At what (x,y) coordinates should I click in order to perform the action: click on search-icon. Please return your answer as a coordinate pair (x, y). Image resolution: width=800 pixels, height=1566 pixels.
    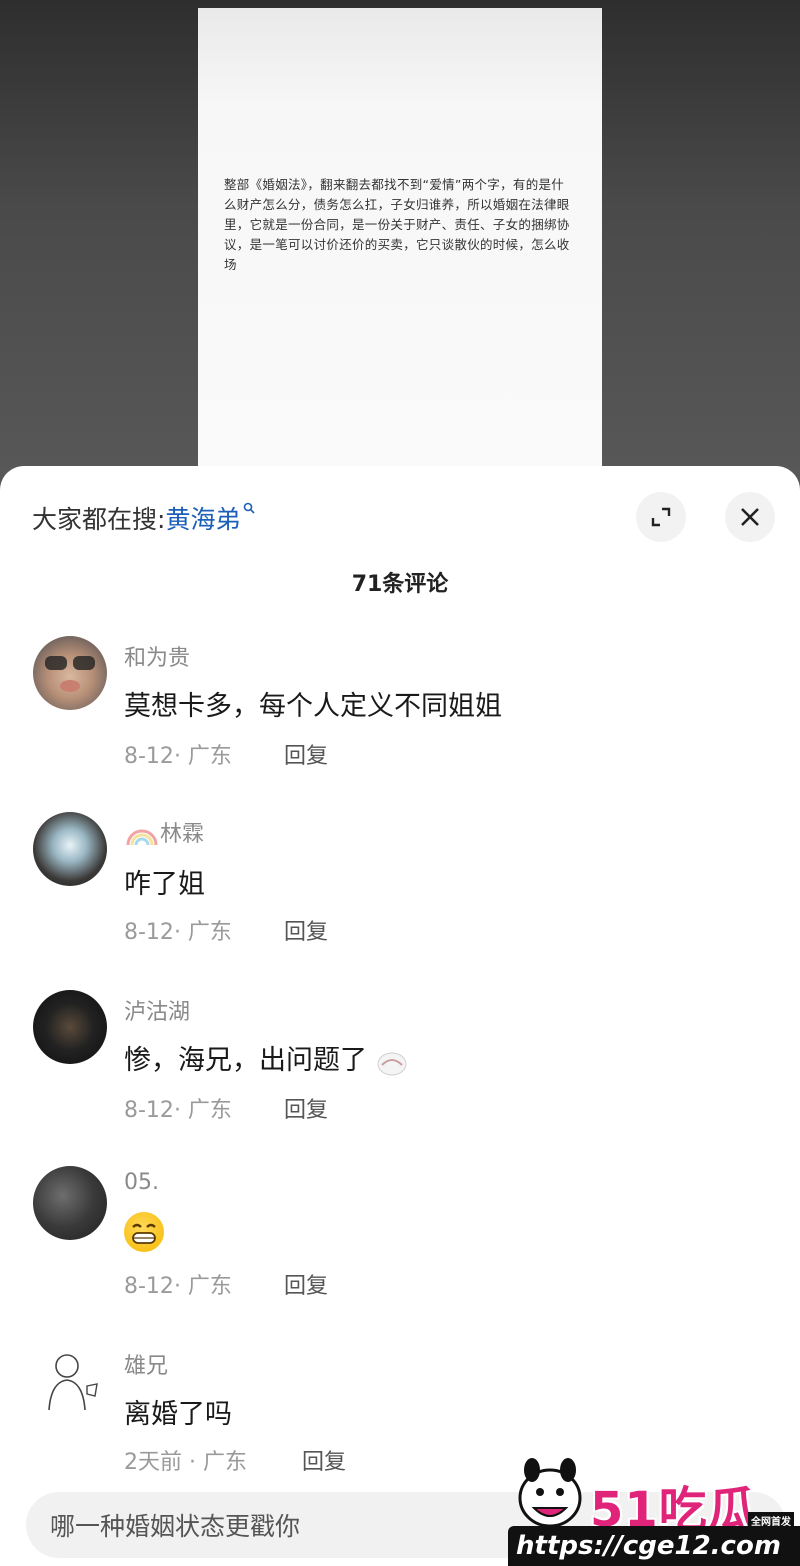
    Looking at the image, I should click on (250, 508).